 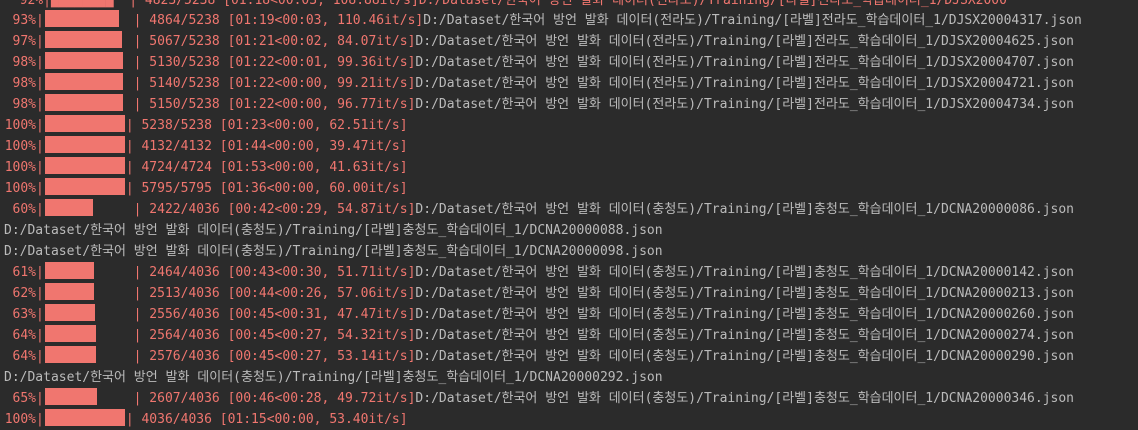 I want to click on progress-stats: | 2464/4036 [00:43<00:30, 51.71it/s], so click(x=270, y=272).